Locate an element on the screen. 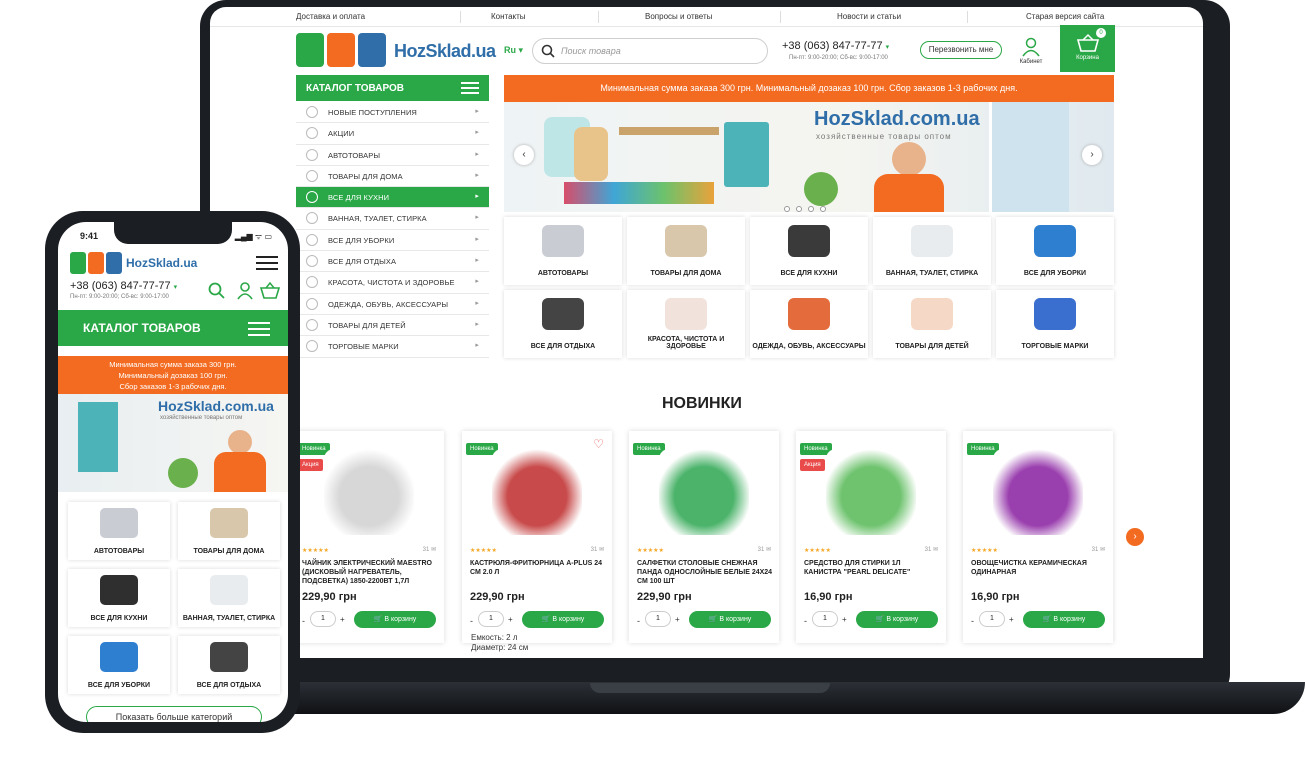 This screenshot has width=1305, height=772. phone-category-tile: ТОВАРЫ ДЛЯ ДОМА is located at coordinates (229, 531).